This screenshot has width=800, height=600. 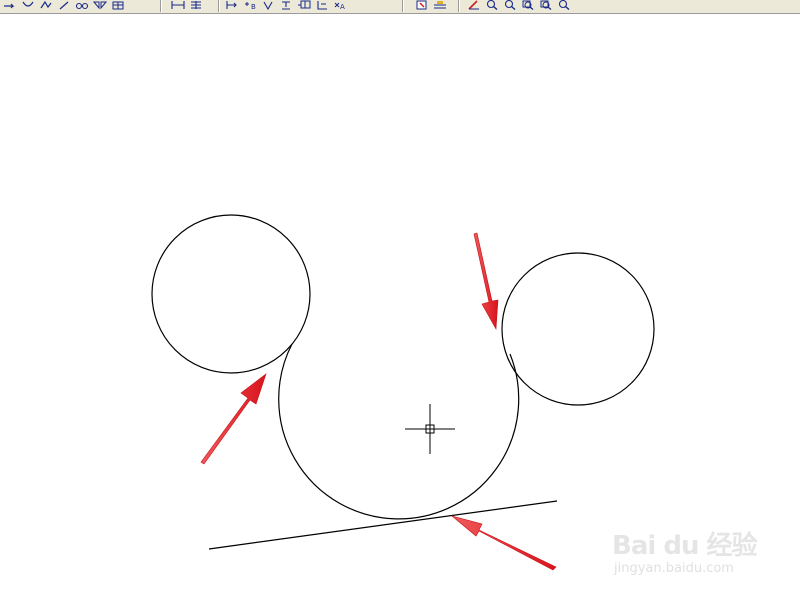 What do you see at coordinates (232, 6) in the screenshot?
I see `insert-block-icon` at bounding box center [232, 6].